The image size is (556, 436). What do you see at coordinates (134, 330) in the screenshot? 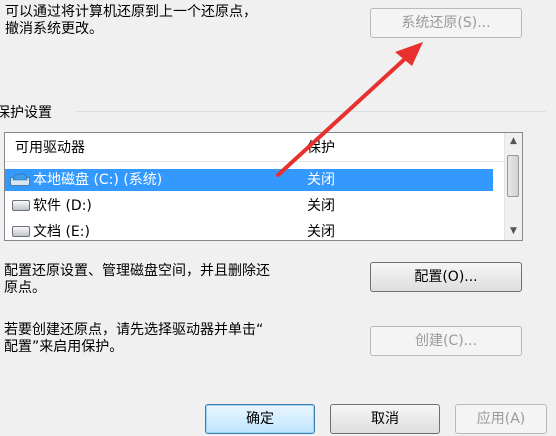
I see `create-description-line1: 若要创建还原点，请先选择驱动器并单击“` at bounding box center [134, 330].